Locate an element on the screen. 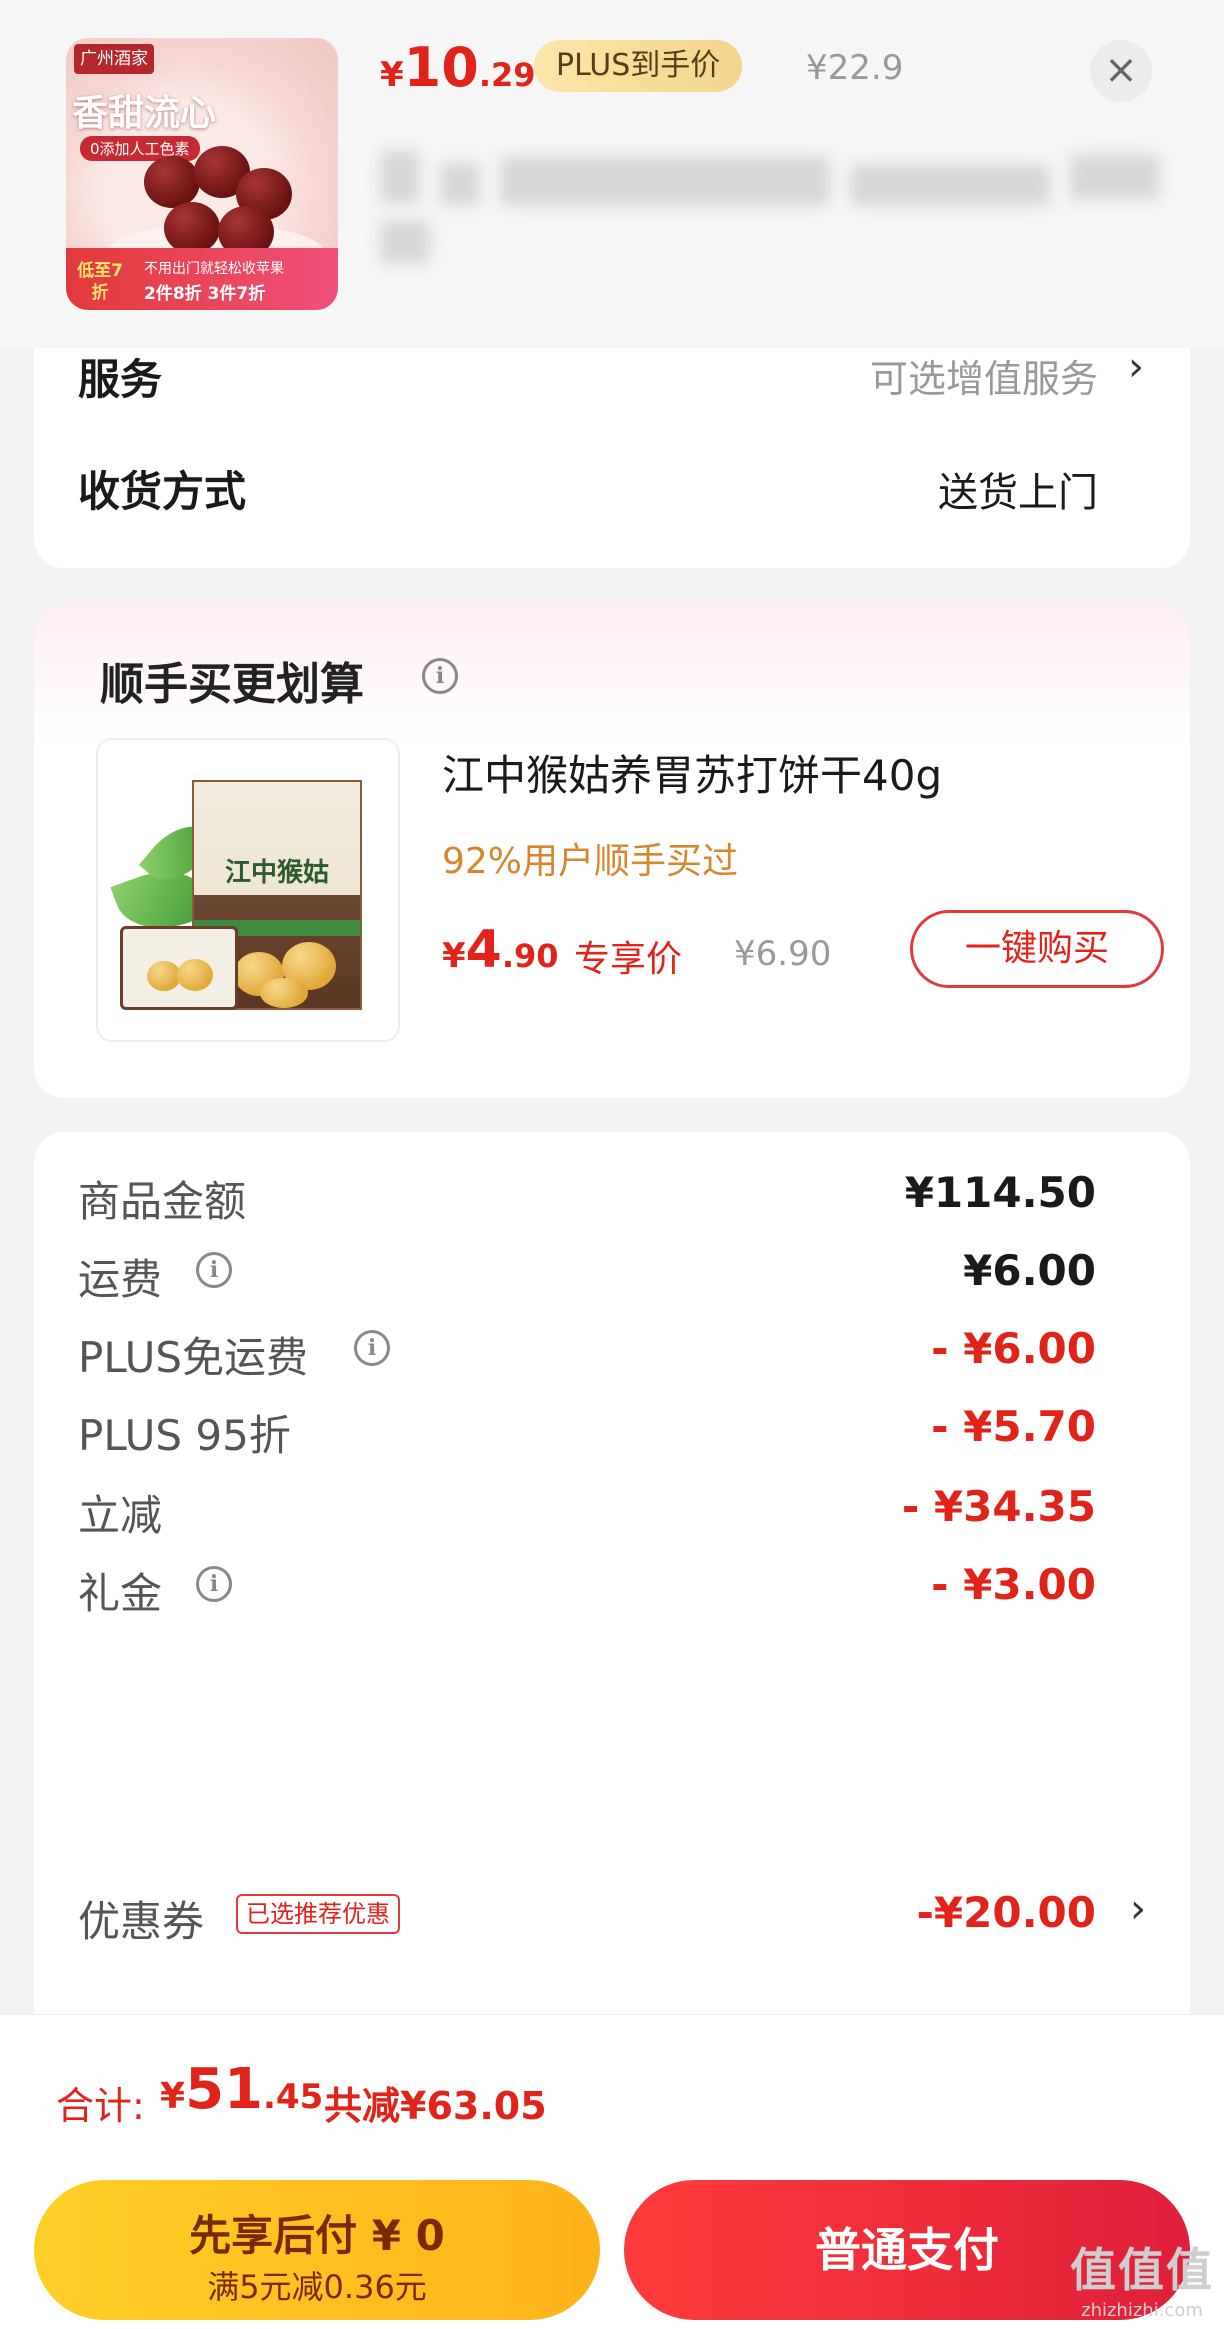 The width and height of the screenshot is (1224, 2329). summary-value-plus-discount: - ¥5.70 is located at coordinates (1013, 1426).